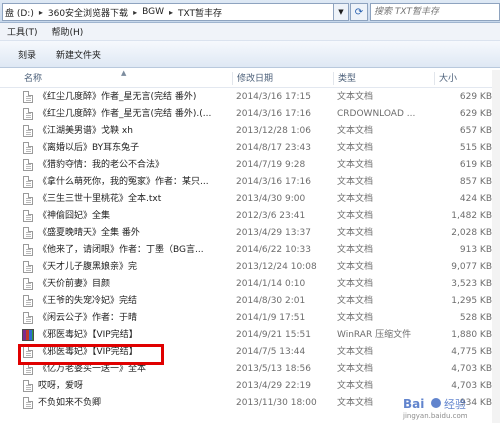 Image resolution: width=500 pixels, height=423 pixels. What do you see at coordinates (88, 267) in the screenshot?
I see `file-name: 《天才儿子腹黑娘亲》完` at bounding box center [88, 267].